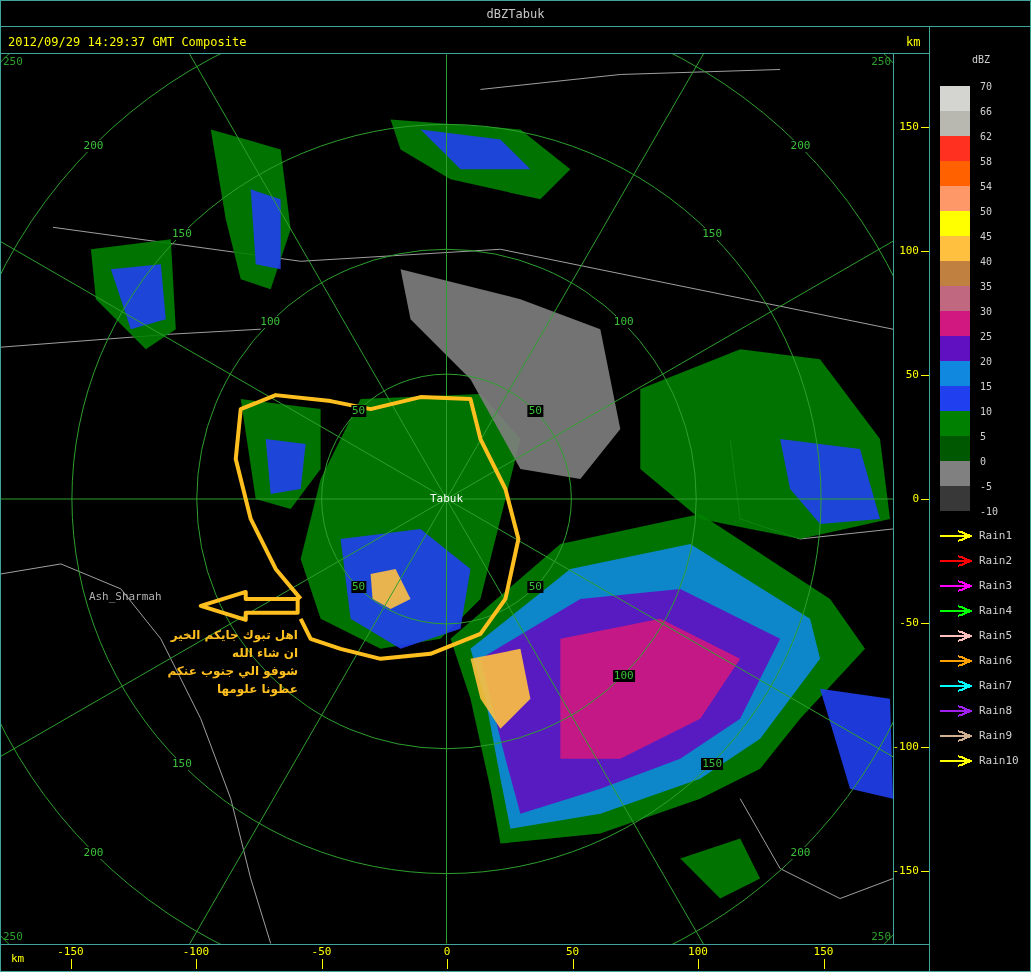  What do you see at coordinates (996, 710) in the screenshot?
I see `track-label: Rain8` at bounding box center [996, 710].